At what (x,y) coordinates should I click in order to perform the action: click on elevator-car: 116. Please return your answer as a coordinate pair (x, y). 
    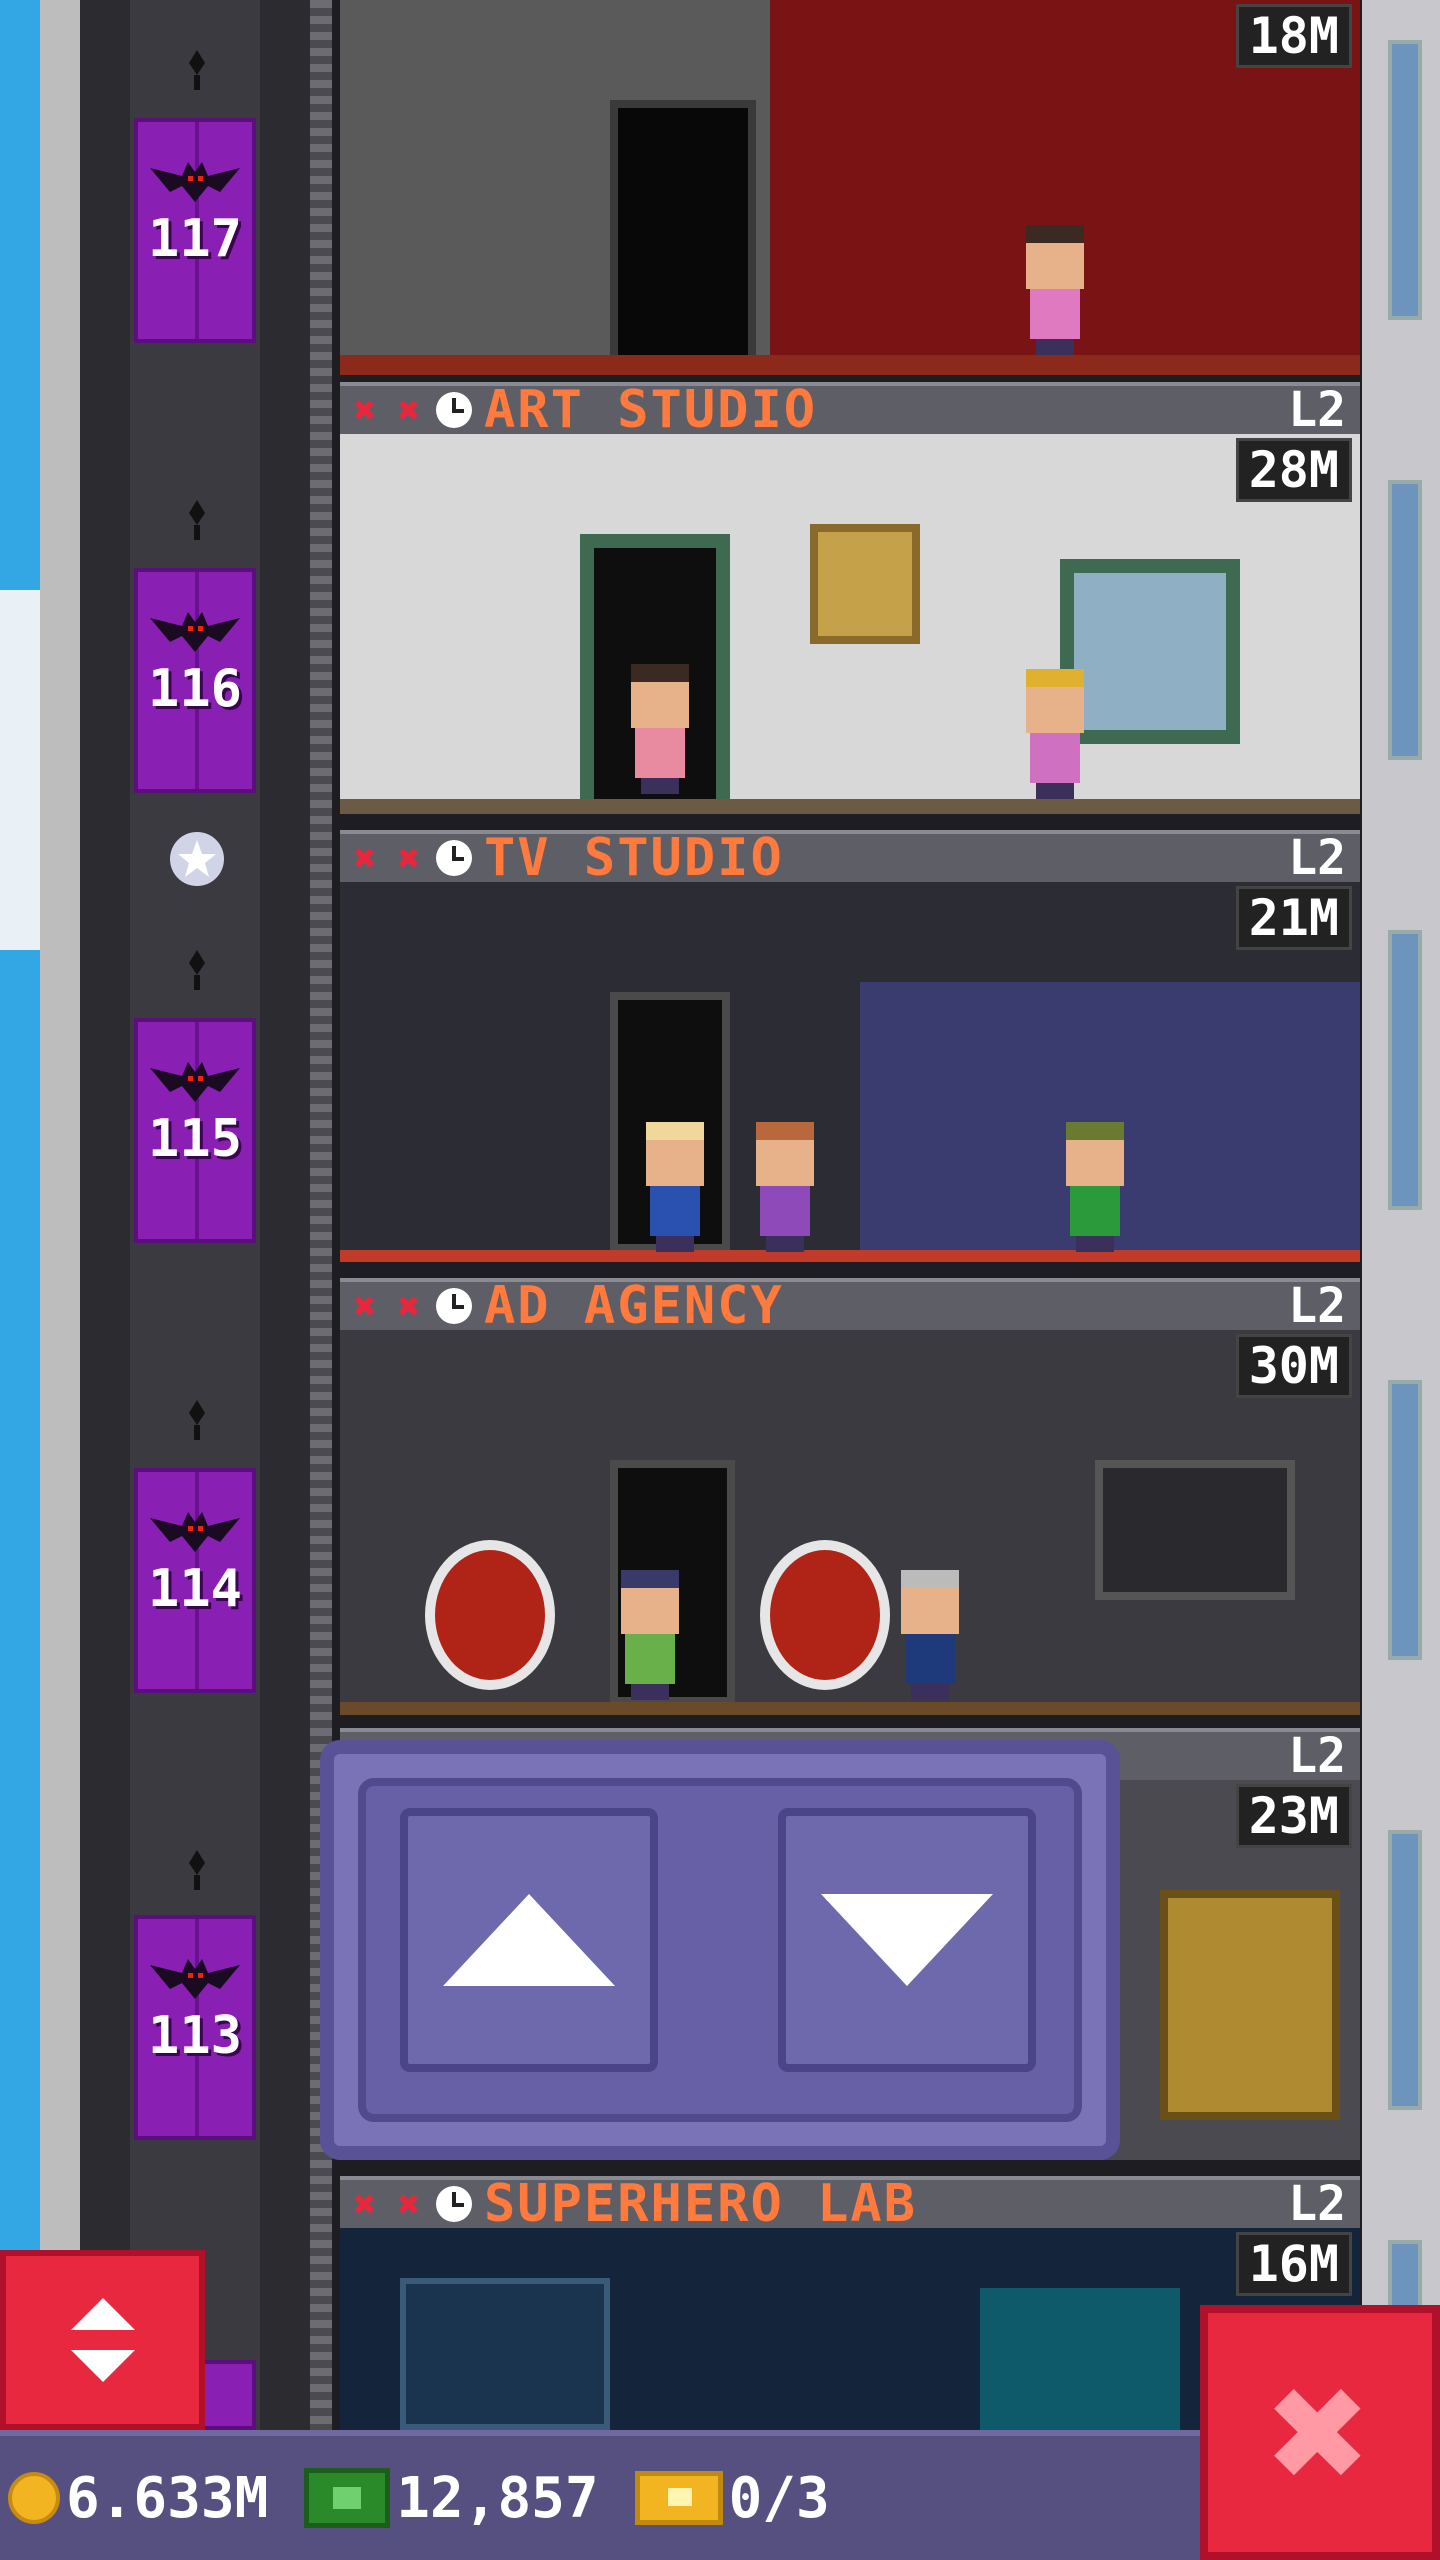
    Looking at the image, I should click on (195, 680).